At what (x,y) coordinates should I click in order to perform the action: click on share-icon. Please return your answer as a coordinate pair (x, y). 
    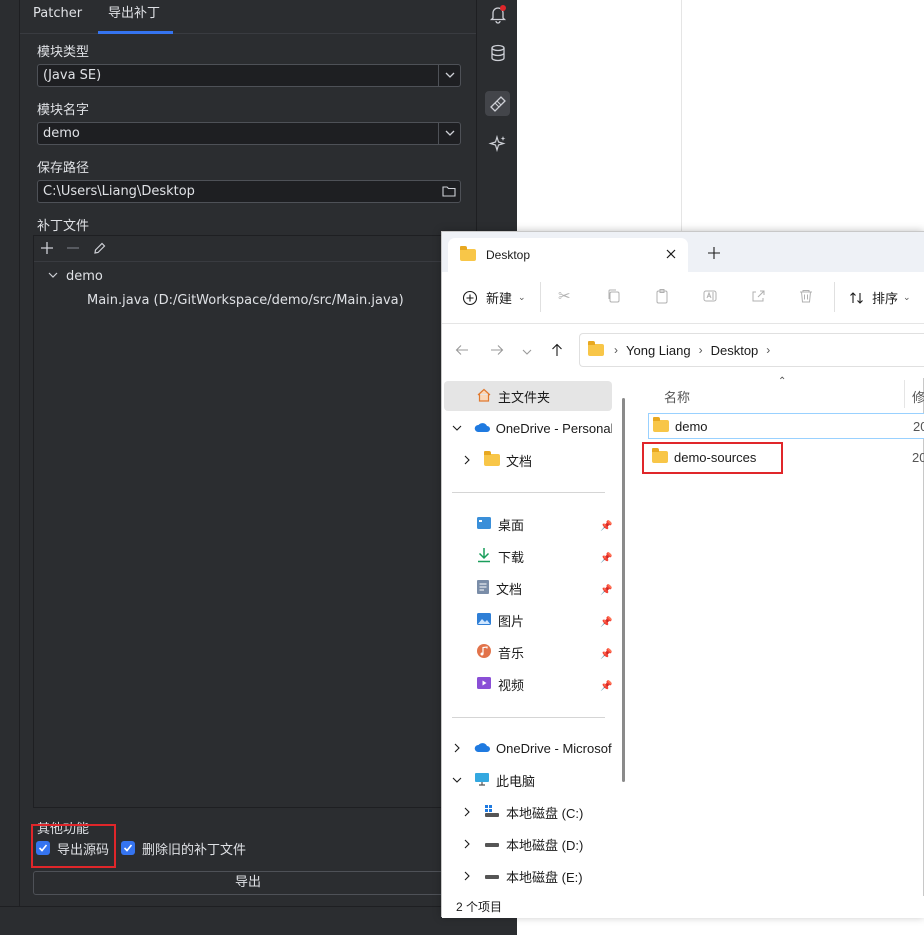
    Looking at the image, I should click on (758, 297).